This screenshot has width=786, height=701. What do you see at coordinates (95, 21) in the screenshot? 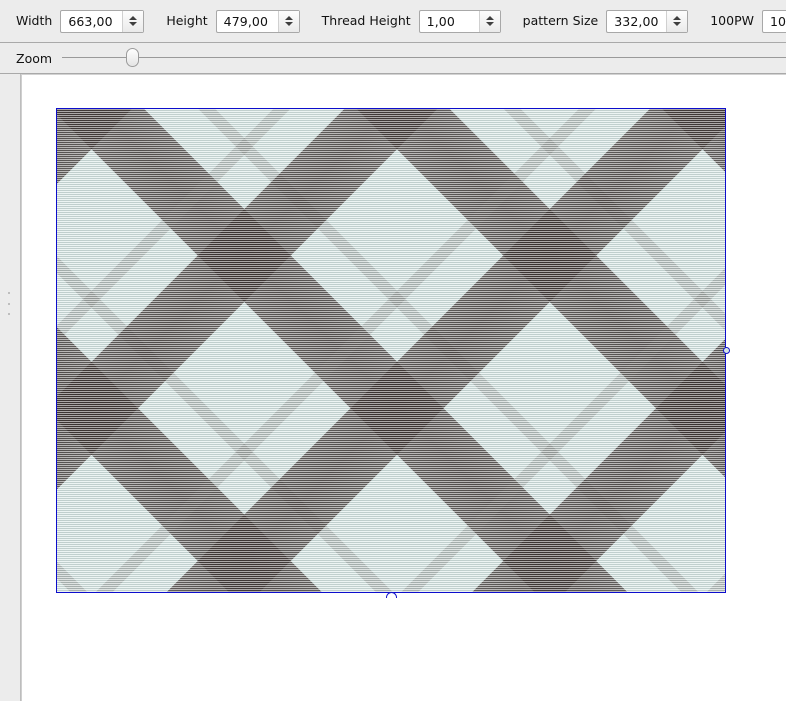
I see `width-input: 663,00` at bounding box center [95, 21].